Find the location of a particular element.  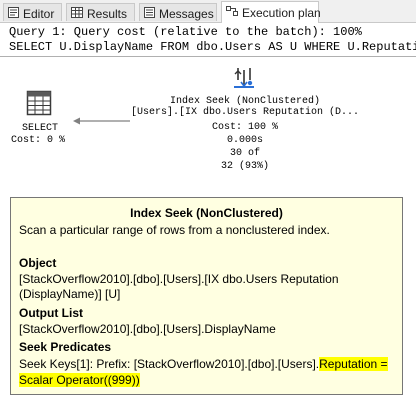

header-divider is located at coordinates (208, 56).